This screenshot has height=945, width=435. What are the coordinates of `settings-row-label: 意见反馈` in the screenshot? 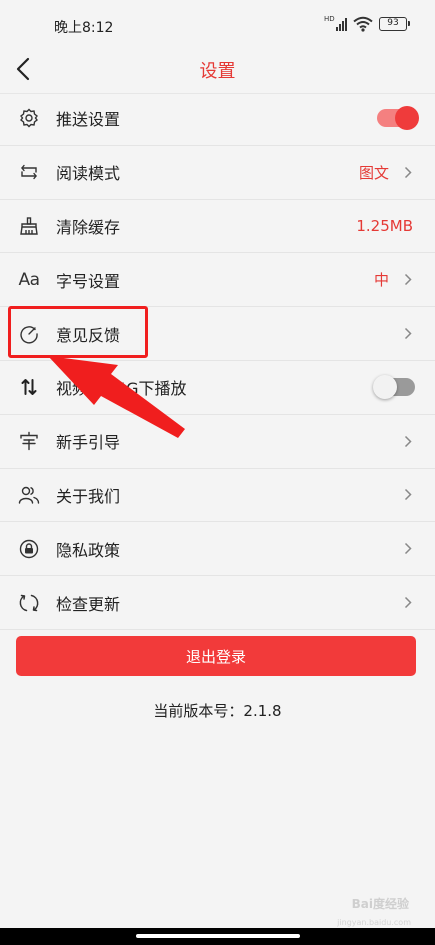 It's located at (88, 335).